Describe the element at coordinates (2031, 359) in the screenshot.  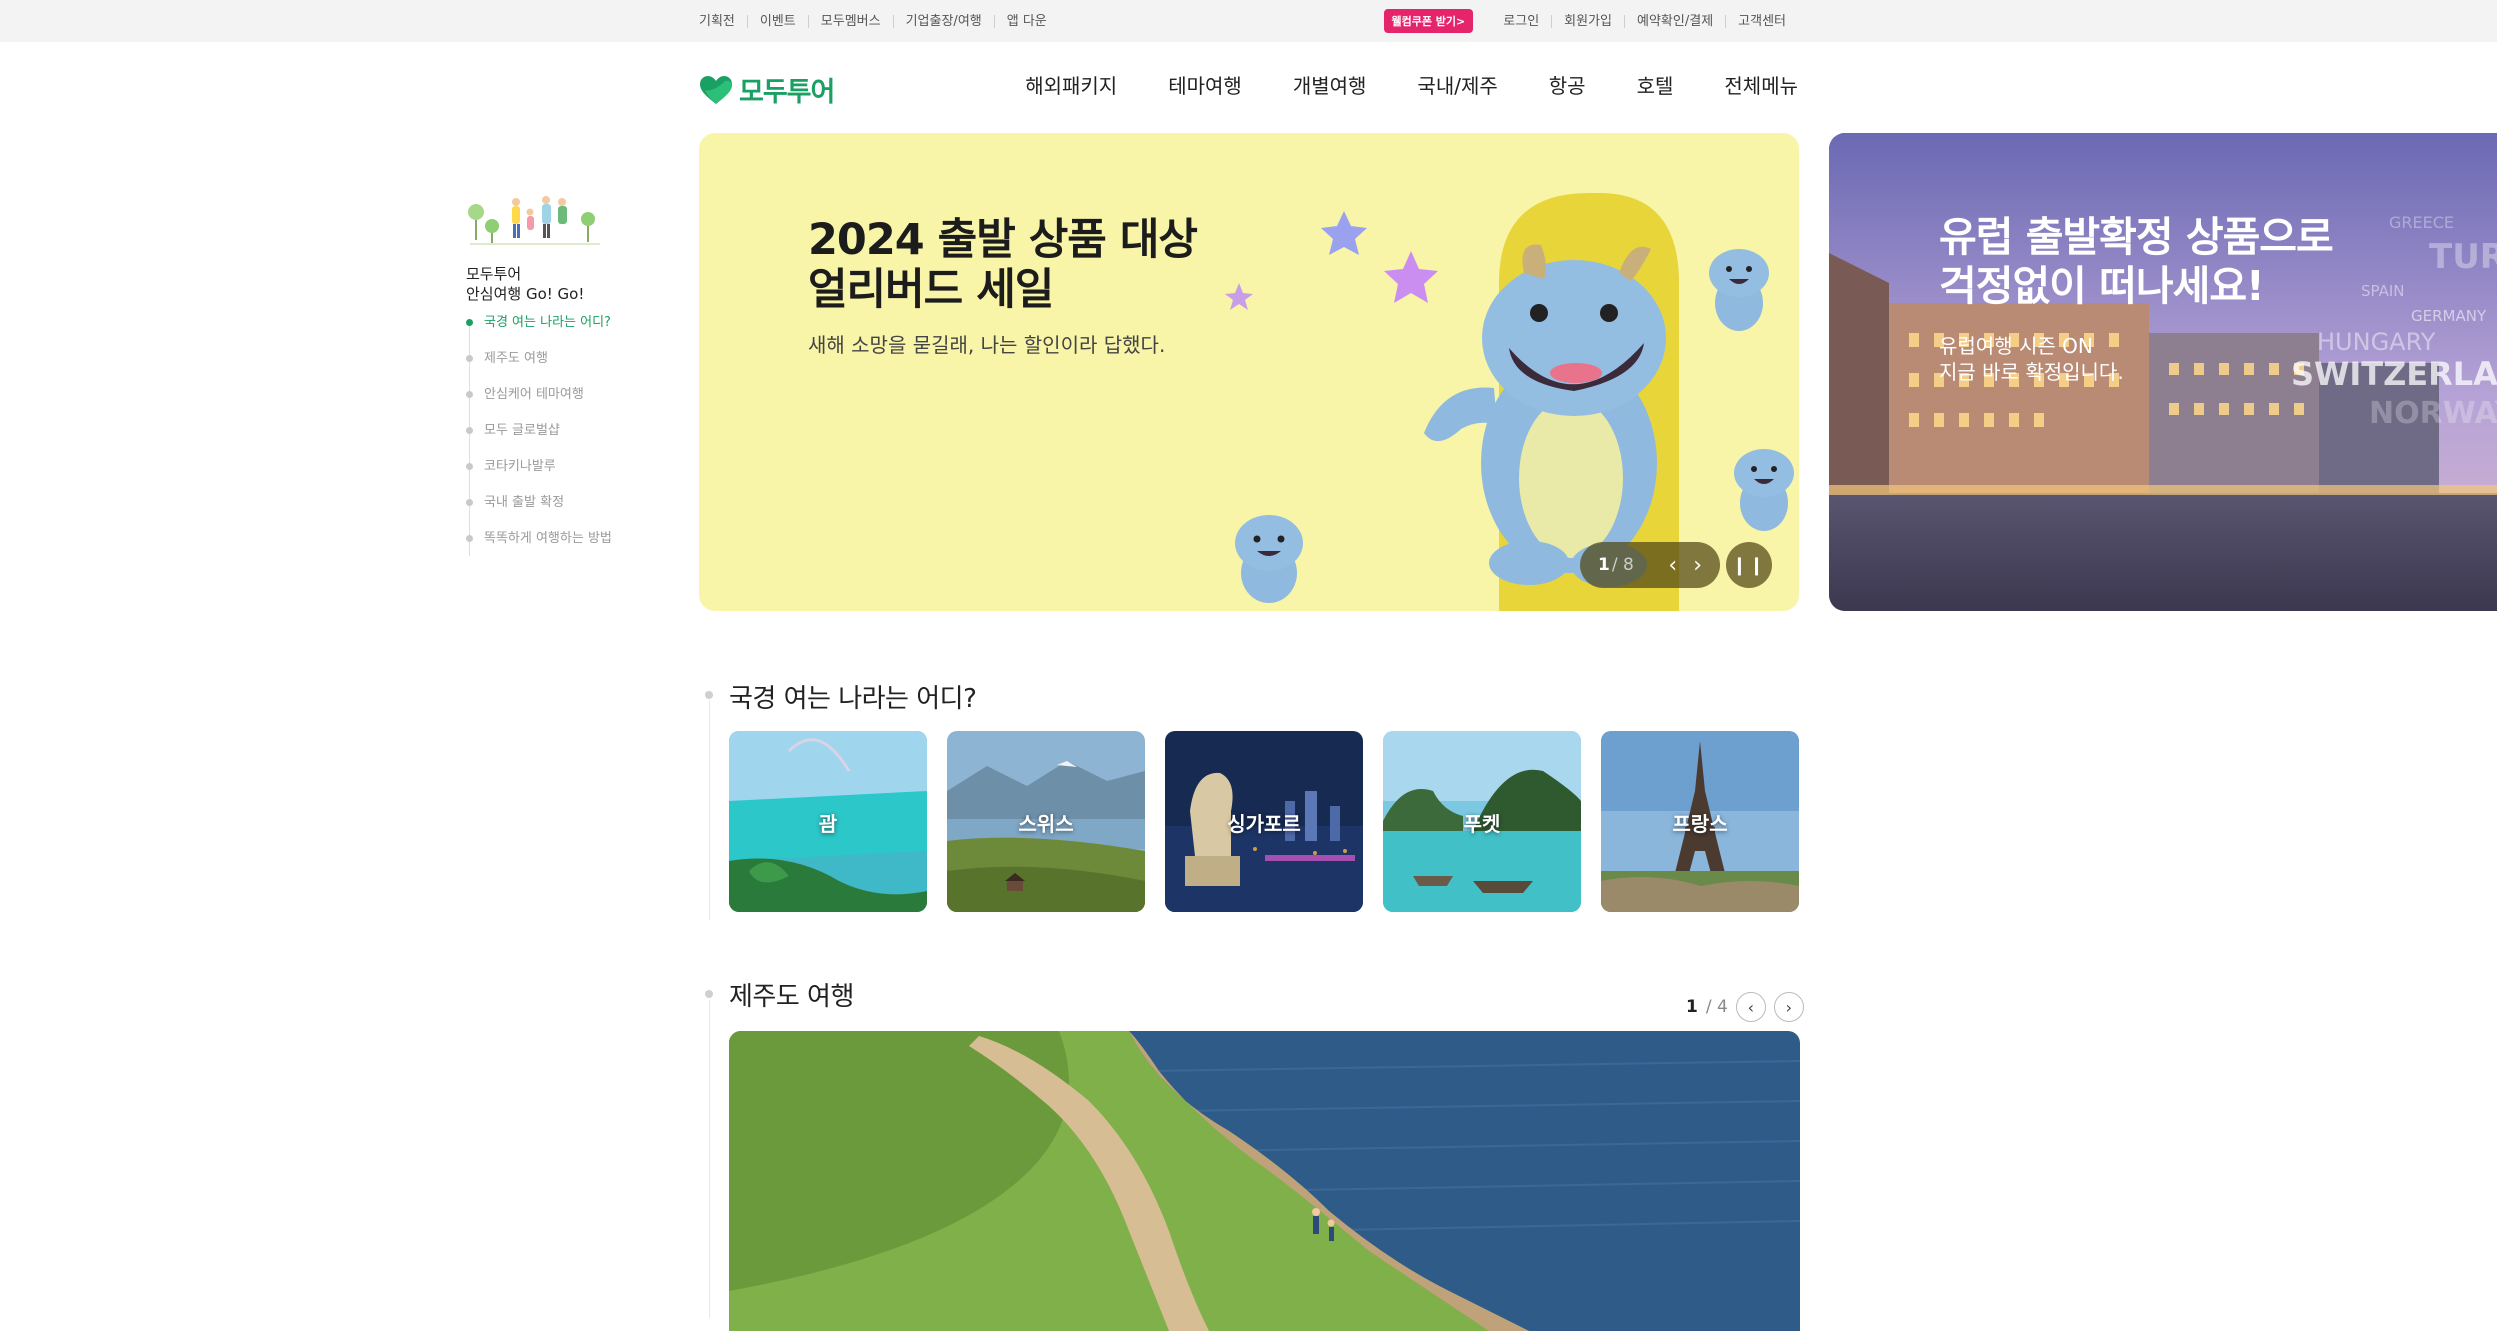
I see `europe-banner-subtitle: 유럽여행 시즌 ON 지금 바로 확정입니다.` at that location.